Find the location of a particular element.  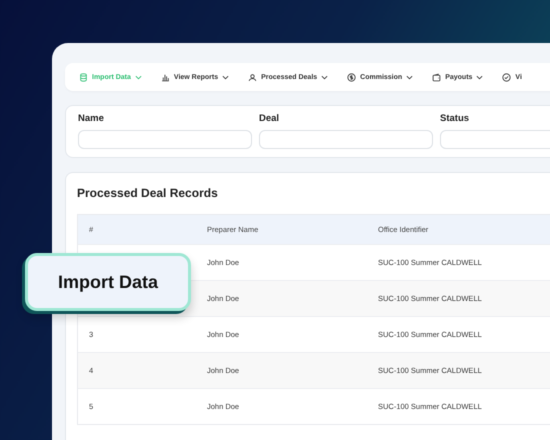

callout-label: Import Data is located at coordinates (108, 282).